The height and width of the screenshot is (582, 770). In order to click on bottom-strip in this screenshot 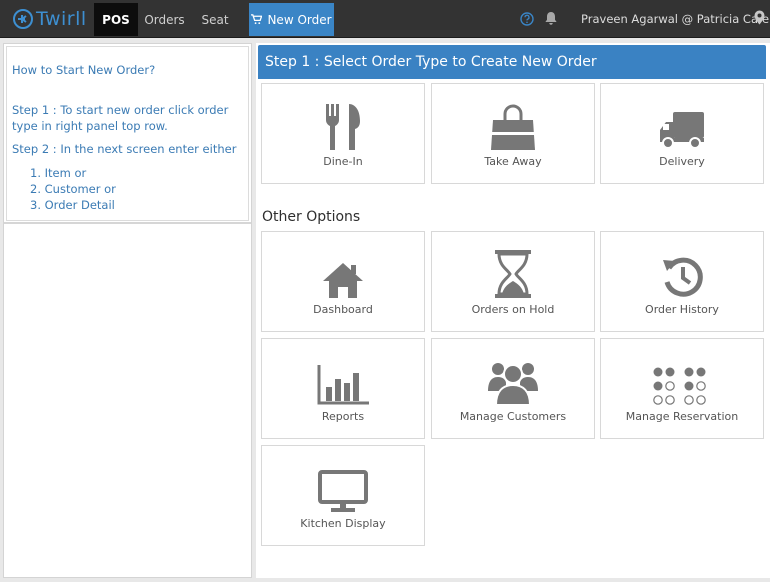, I will do `click(385, 580)`.